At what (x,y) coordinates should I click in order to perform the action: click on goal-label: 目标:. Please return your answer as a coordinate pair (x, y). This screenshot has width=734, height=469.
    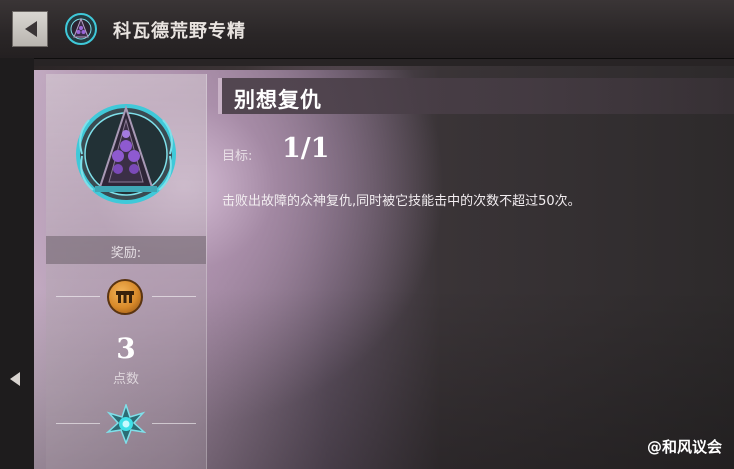
    Looking at the image, I should click on (237, 156).